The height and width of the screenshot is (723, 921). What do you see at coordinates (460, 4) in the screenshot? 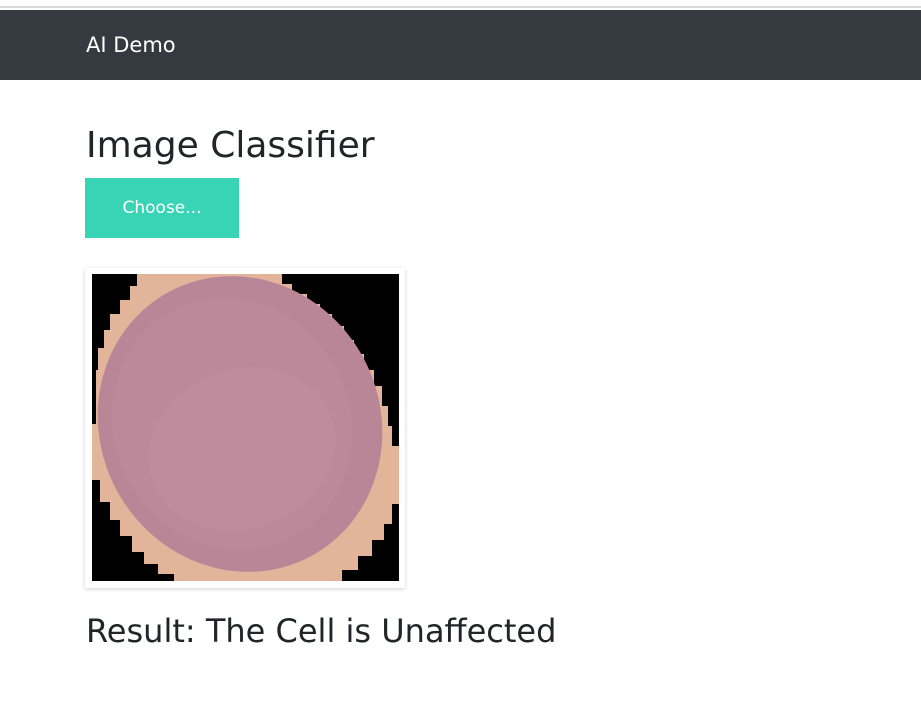
I see `browser-top-edge` at bounding box center [460, 4].